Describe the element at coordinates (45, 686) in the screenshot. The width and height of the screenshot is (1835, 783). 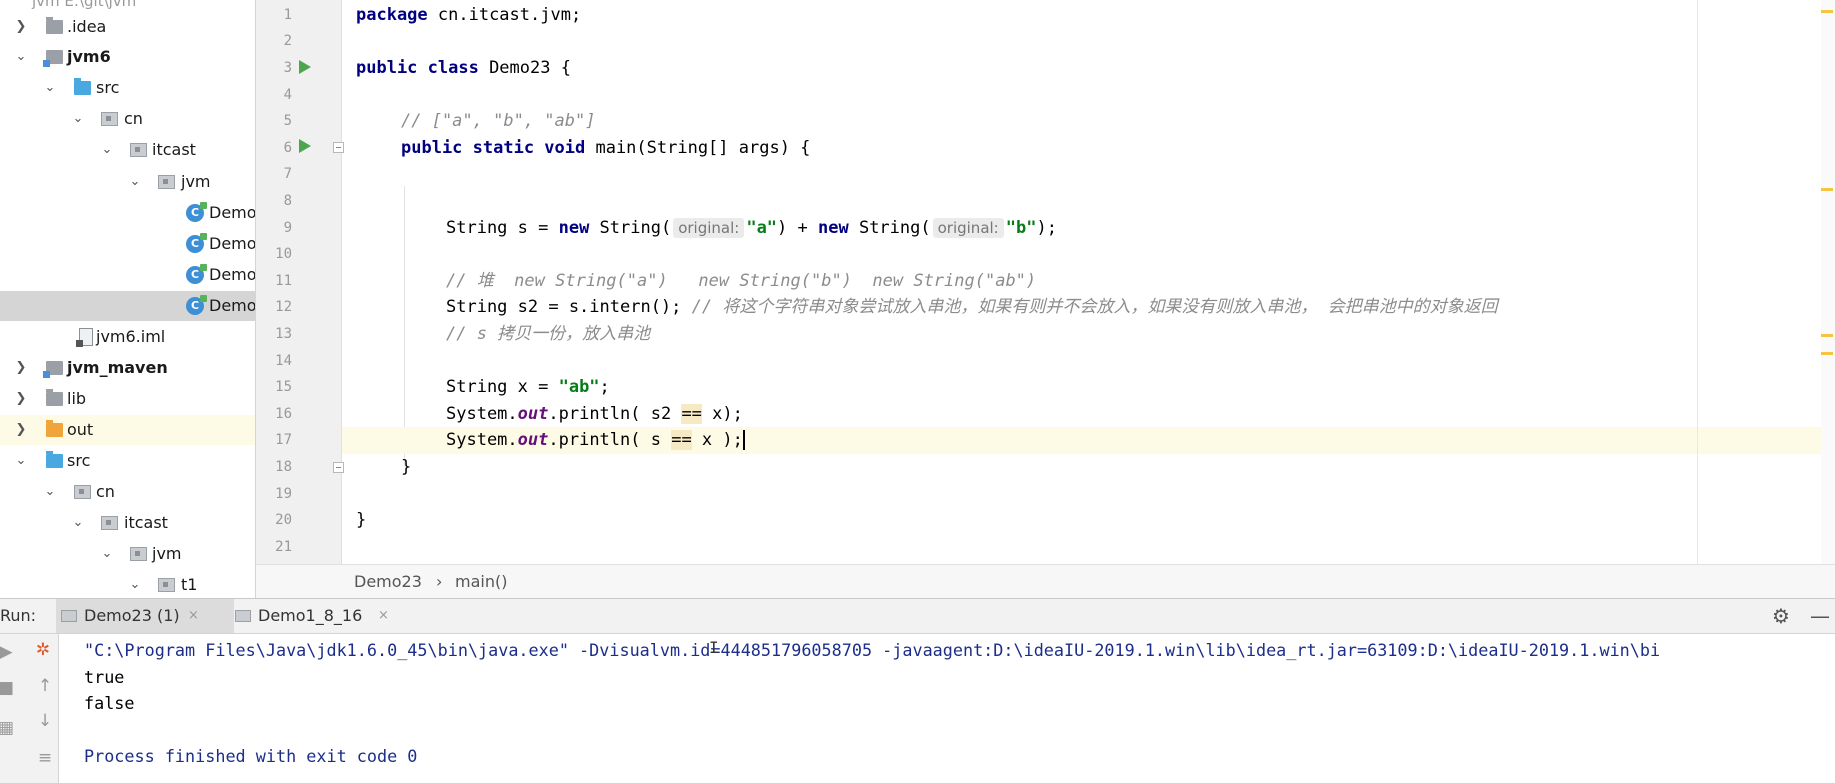
I see `scroll-up-icon: ↑` at that location.